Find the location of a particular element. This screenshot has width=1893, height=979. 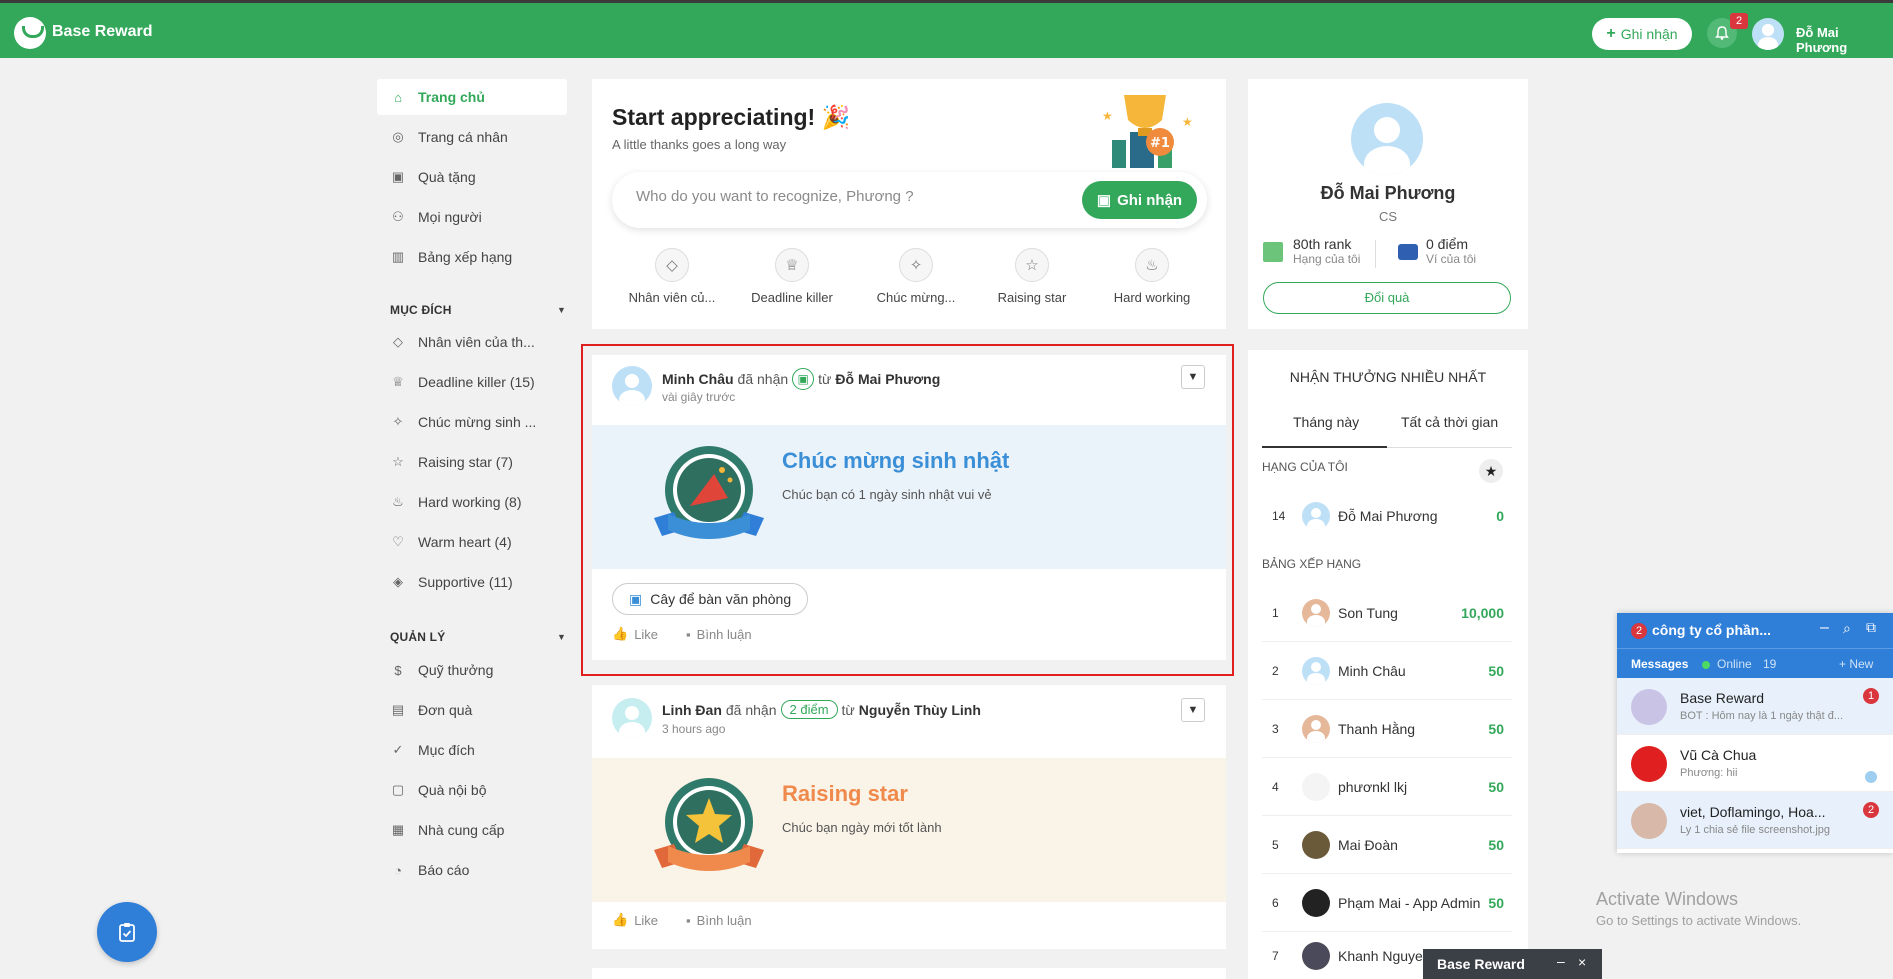

popout-icon: ⧉ is located at coordinates (1871, 627).